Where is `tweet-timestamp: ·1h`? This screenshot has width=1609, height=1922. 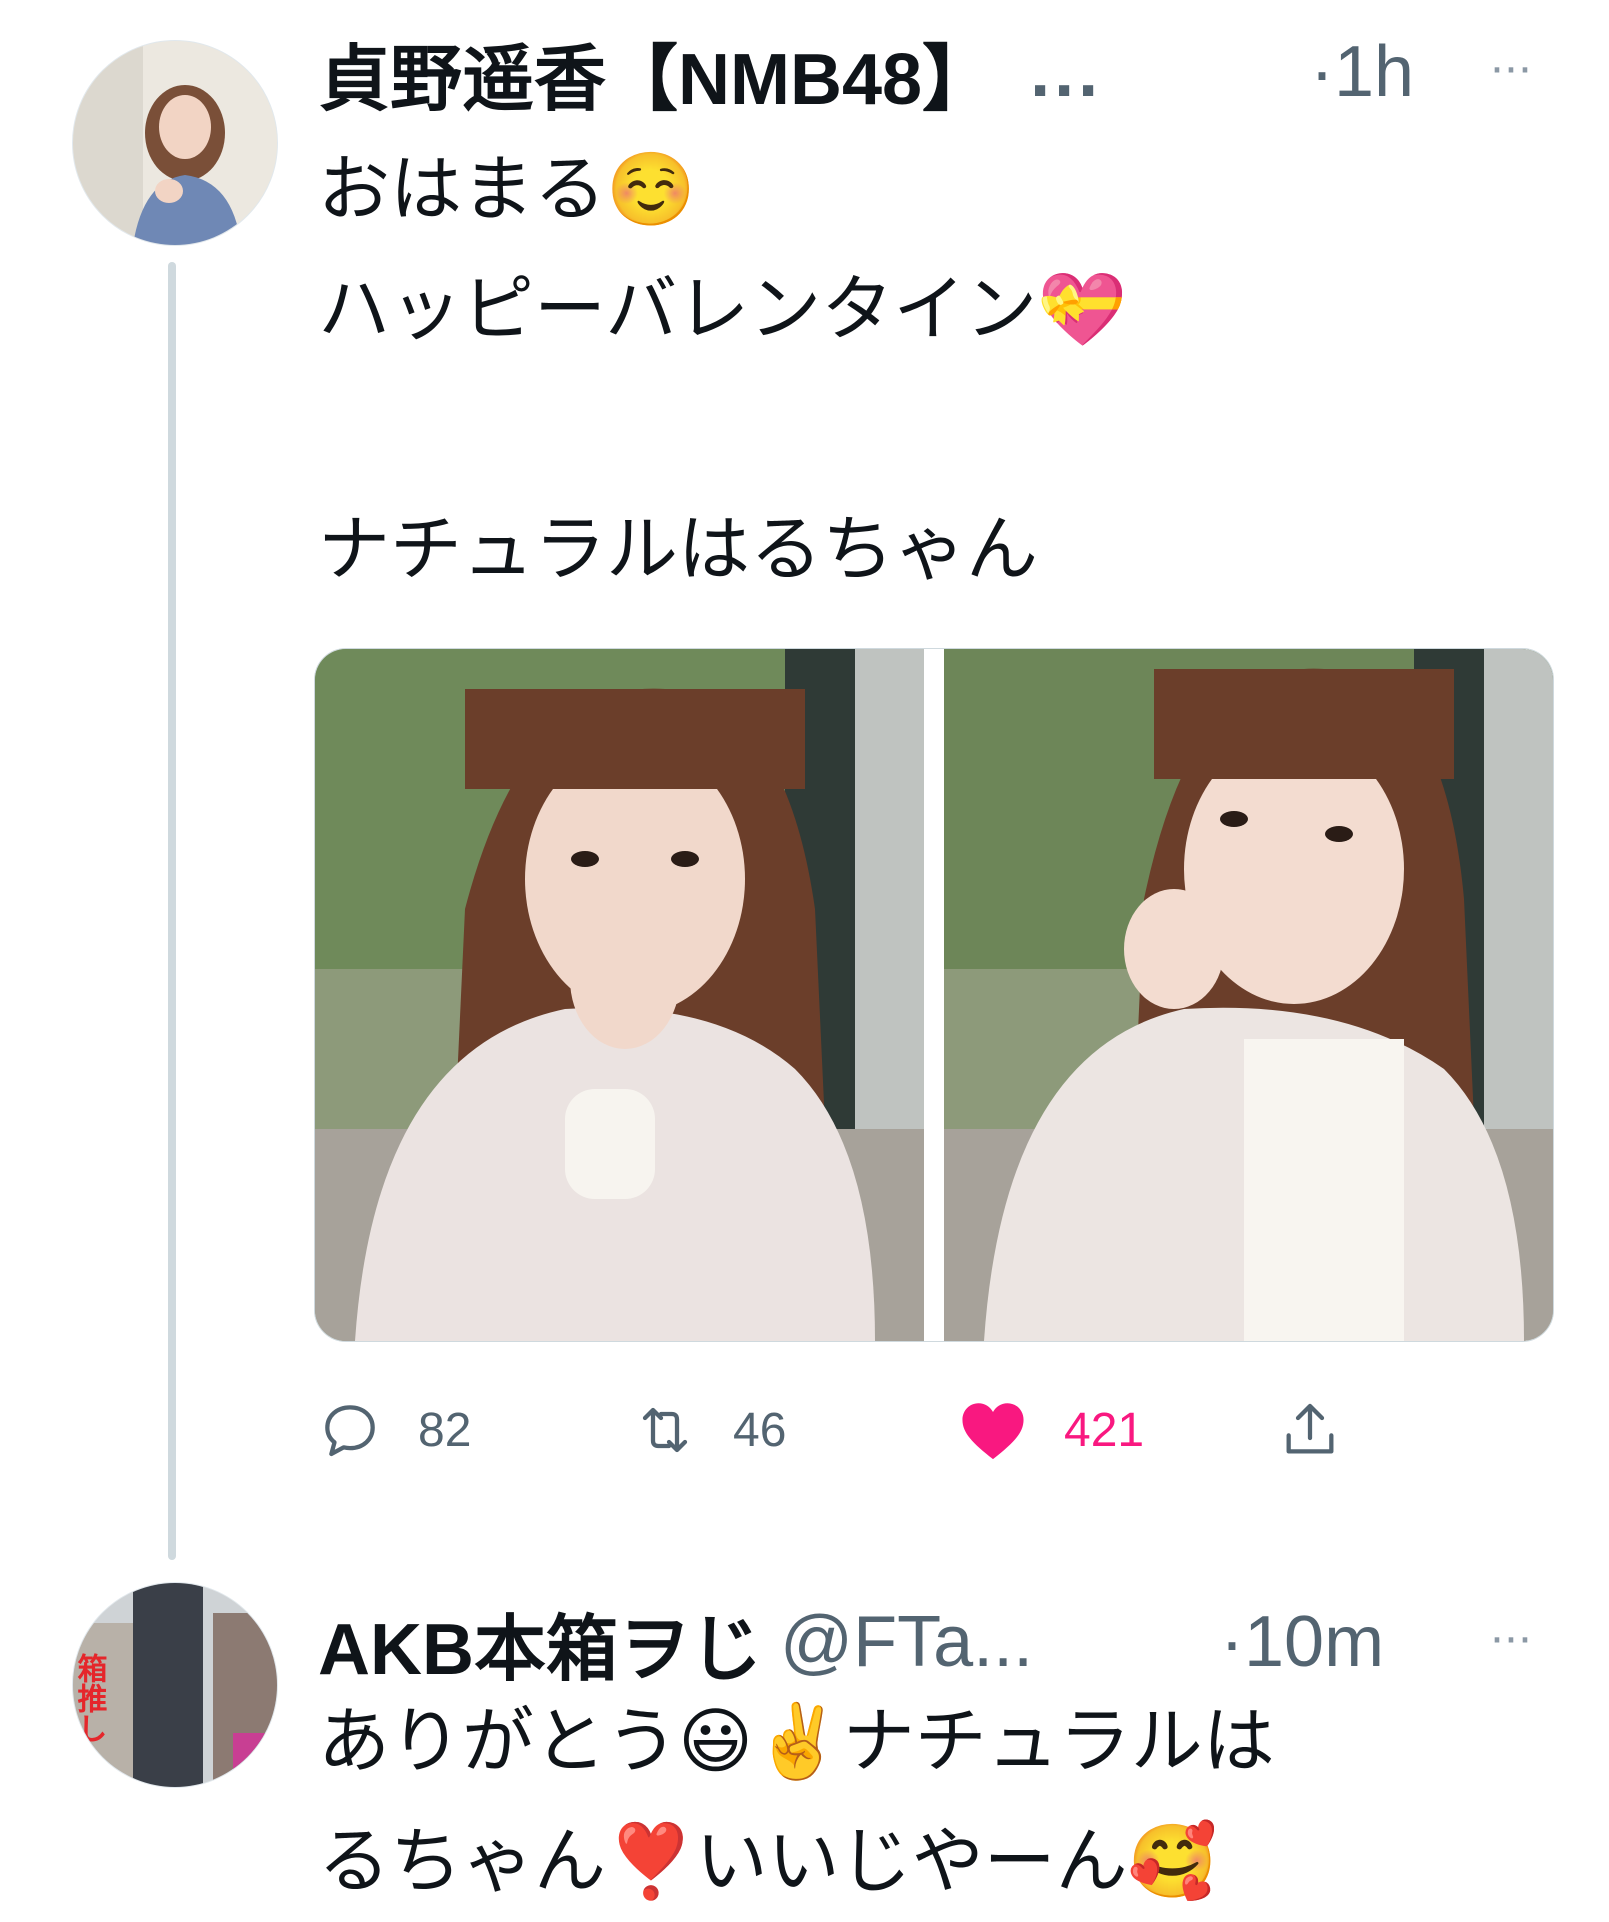
tweet-timestamp: ·1h is located at coordinates (1362, 72).